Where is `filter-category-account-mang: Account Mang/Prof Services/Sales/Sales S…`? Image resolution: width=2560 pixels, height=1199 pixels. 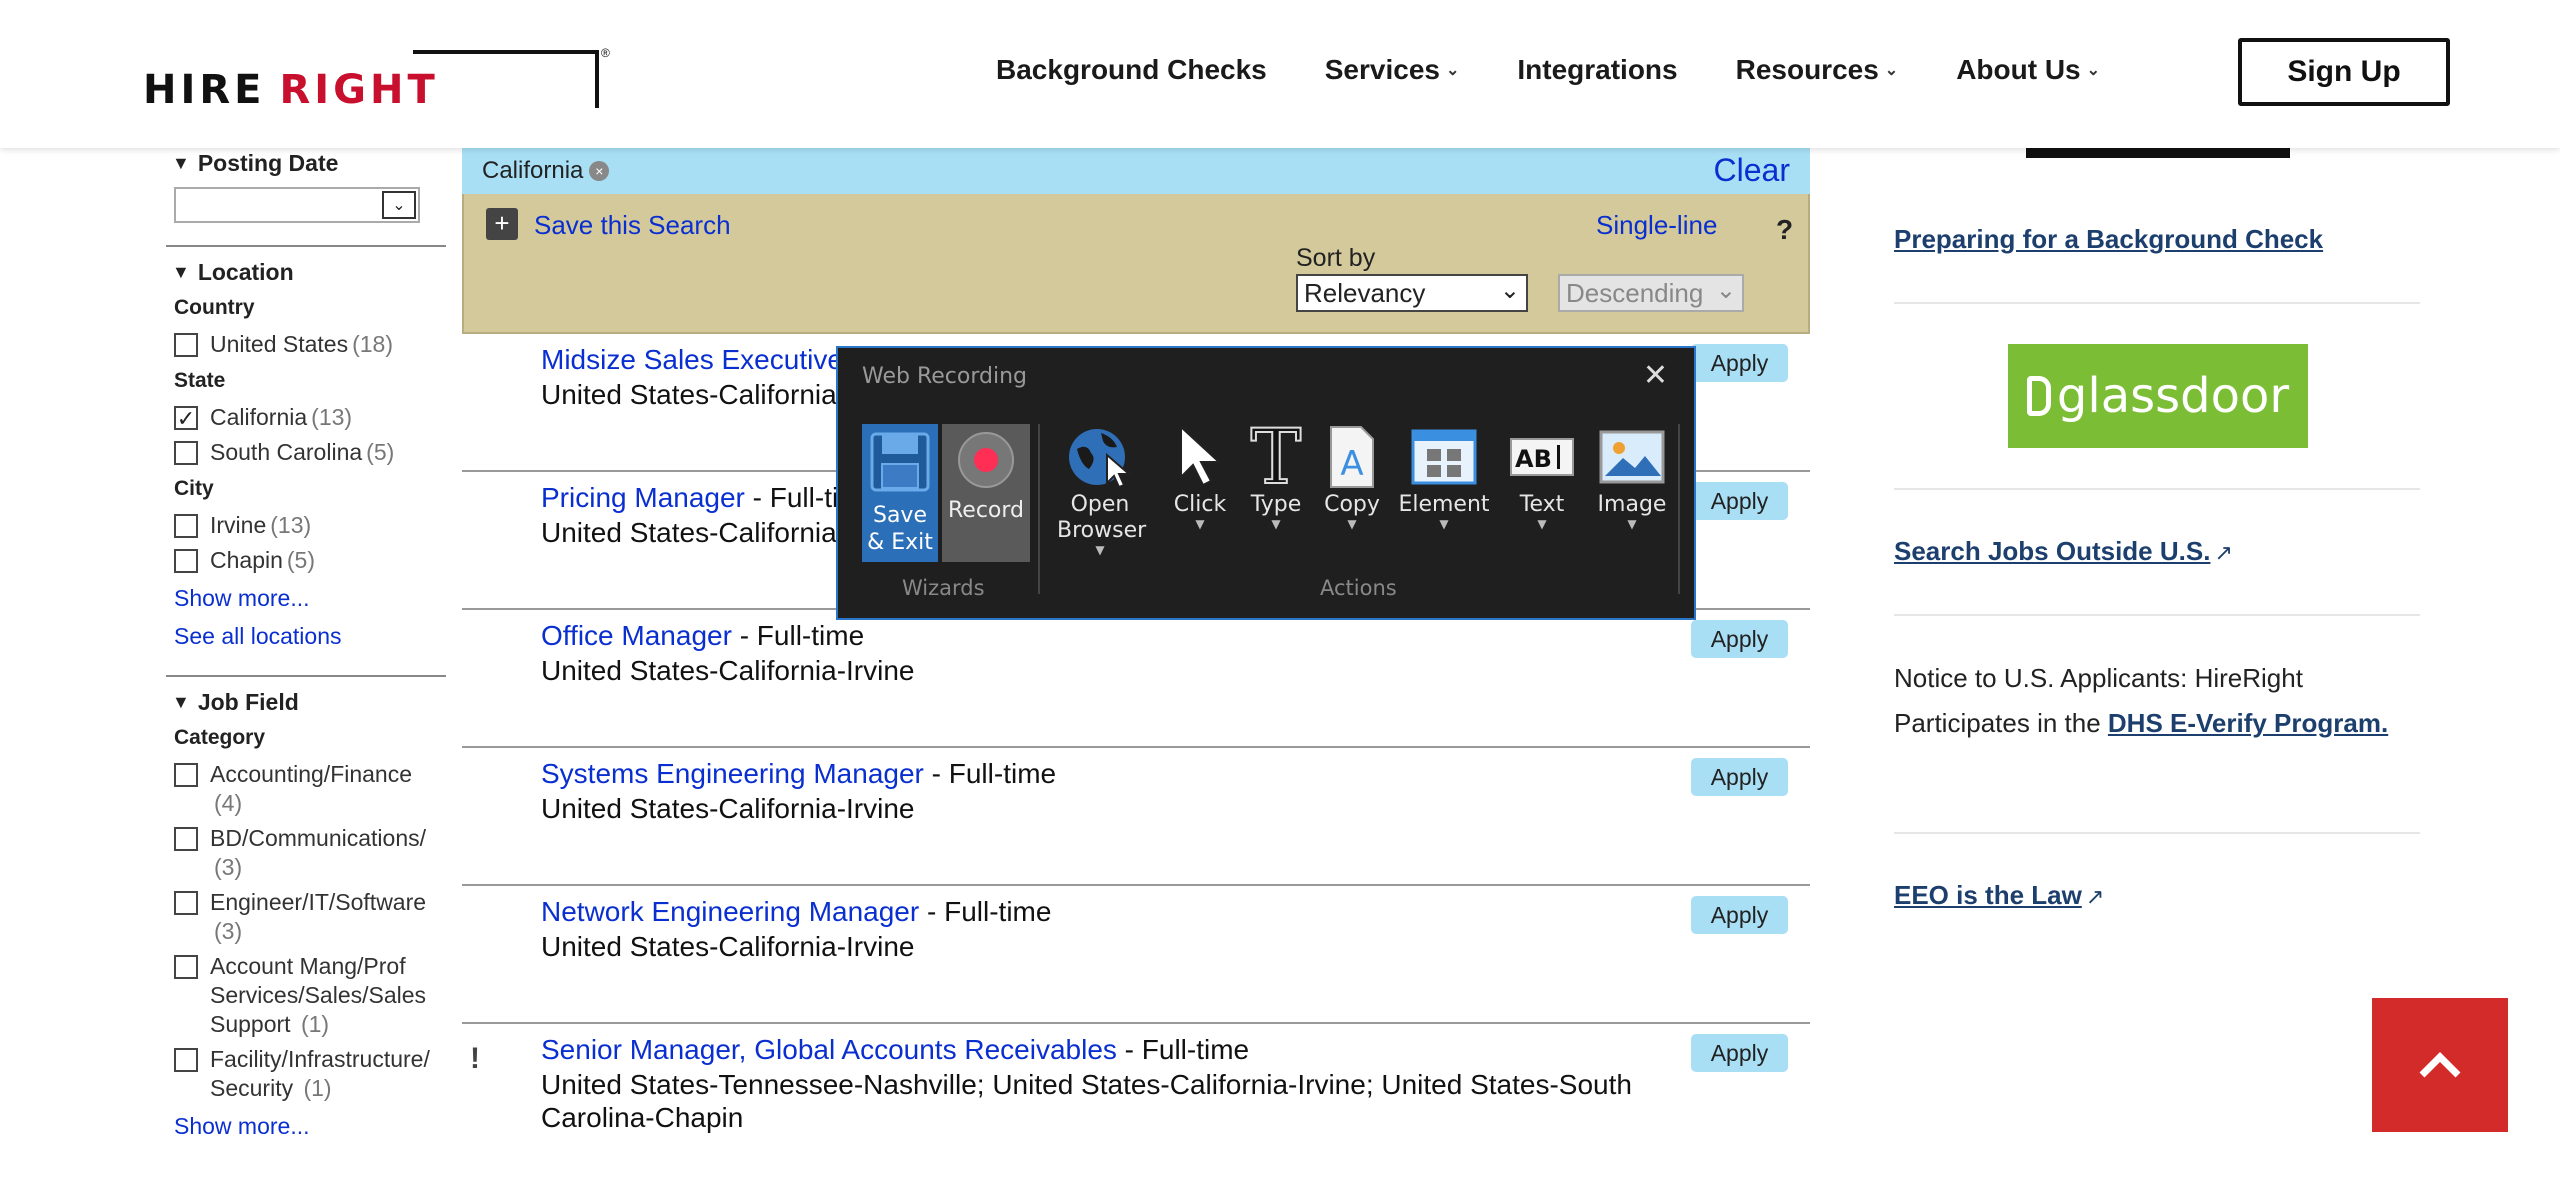 filter-category-account-mang: Account Mang/Prof Services/Sales/Sales S… is located at coordinates (306, 995).